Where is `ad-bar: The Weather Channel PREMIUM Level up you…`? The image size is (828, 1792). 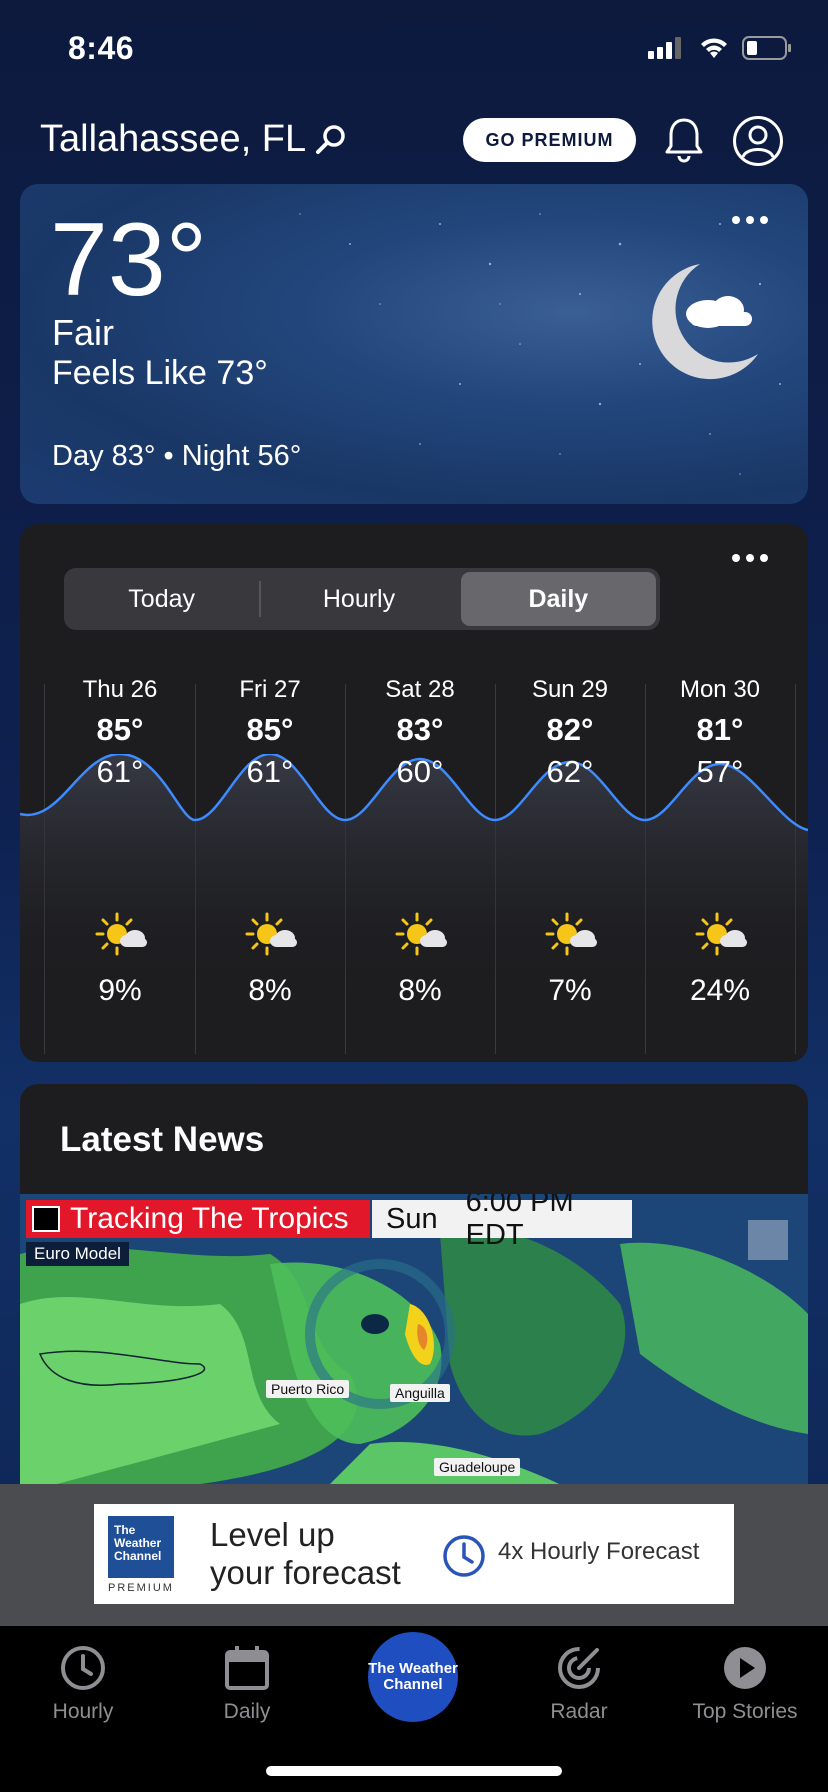
ad-bar: The Weather Channel PREMIUM Level up you… is located at coordinates (414, 1555).